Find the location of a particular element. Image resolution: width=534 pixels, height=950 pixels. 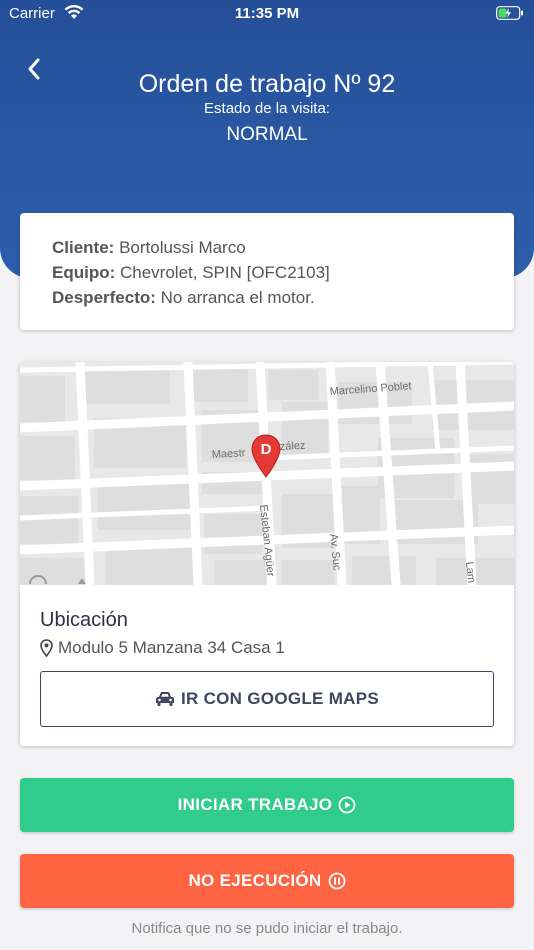

svg-text: Lam is located at coordinates (470, 572).